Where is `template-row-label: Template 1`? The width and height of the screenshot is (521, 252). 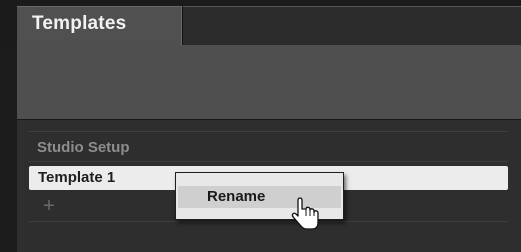 template-row-label: Template 1 is located at coordinates (77, 177).